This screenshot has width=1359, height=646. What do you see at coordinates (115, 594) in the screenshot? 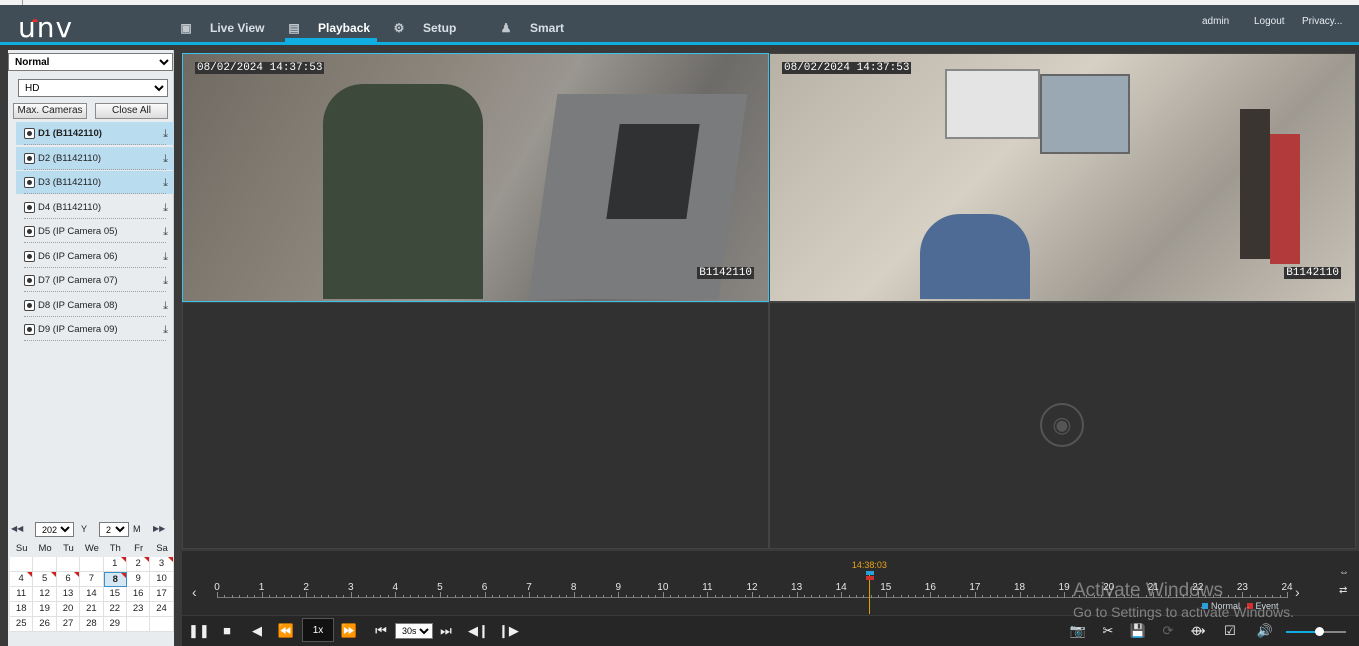
I see `calendar-day: 15` at bounding box center [115, 594].